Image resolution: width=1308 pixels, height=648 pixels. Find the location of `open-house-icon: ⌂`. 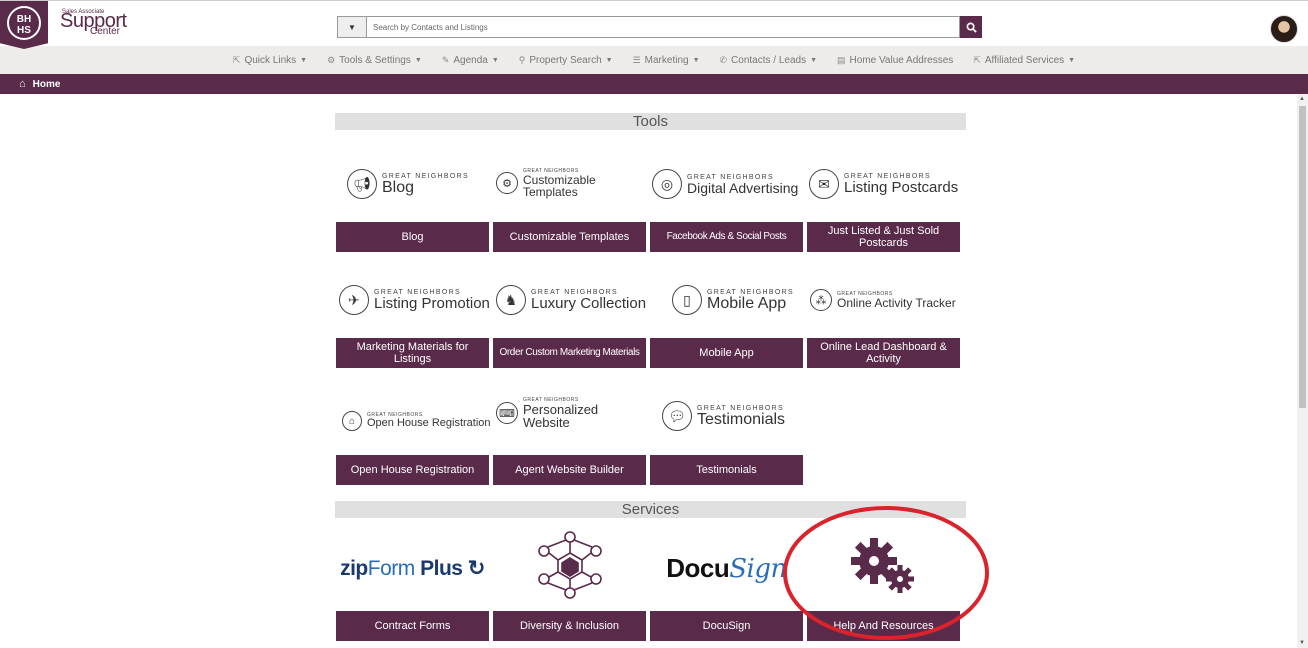

open-house-icon: ⌂ is located at coordinates (352, 421).